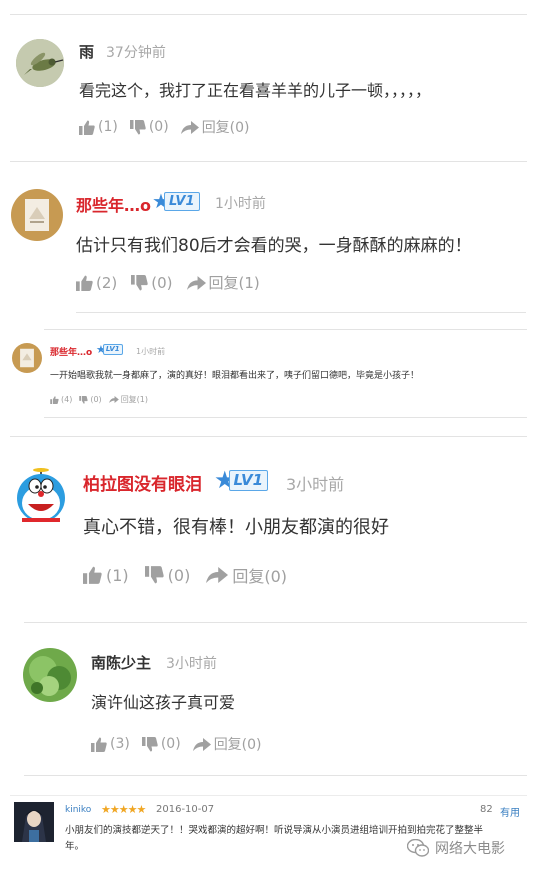  Describe the element at coordinates (274, 246) in the screenshot. I see `comment-text: 估计只有我们80后才会看的哭，一身酥酥的麻麻的！` at that location.